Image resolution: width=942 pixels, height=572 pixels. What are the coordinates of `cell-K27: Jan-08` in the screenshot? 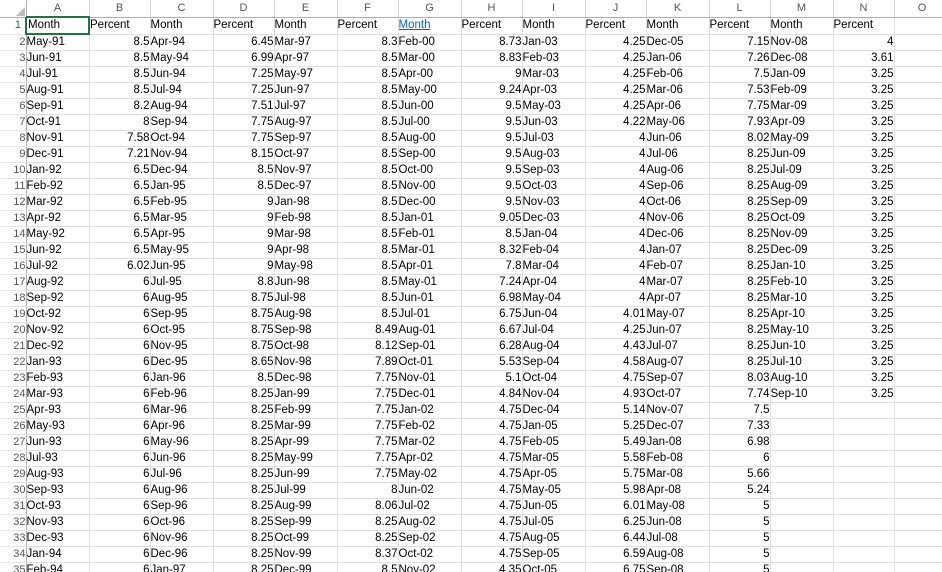 It's located at (678, 442).